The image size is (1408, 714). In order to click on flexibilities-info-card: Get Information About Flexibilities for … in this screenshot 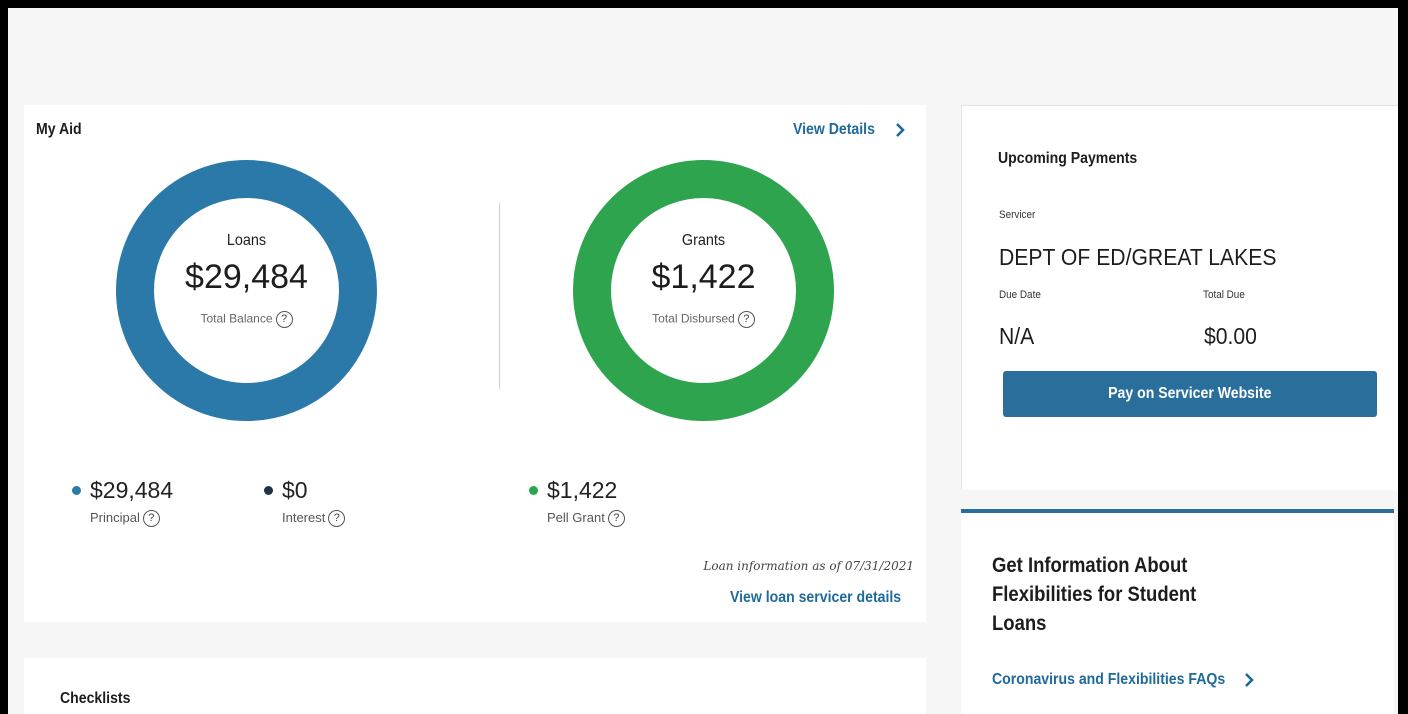, I will do `click(1177, 611)`.